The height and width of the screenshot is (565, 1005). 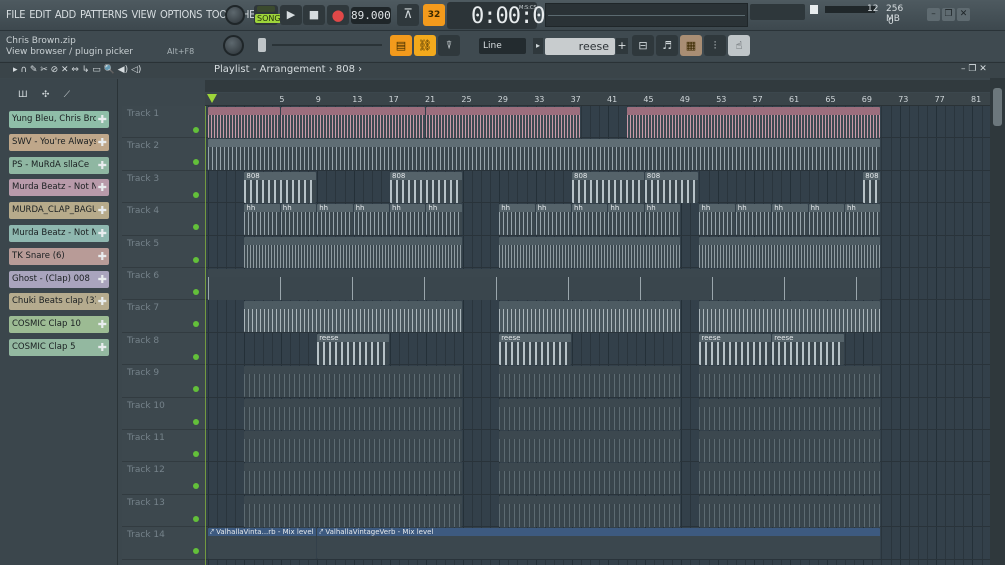 What do you see at coordinates (65, 14) in the screenshot?
I see `menu-add: ADD` at bounding box center [65, 14].